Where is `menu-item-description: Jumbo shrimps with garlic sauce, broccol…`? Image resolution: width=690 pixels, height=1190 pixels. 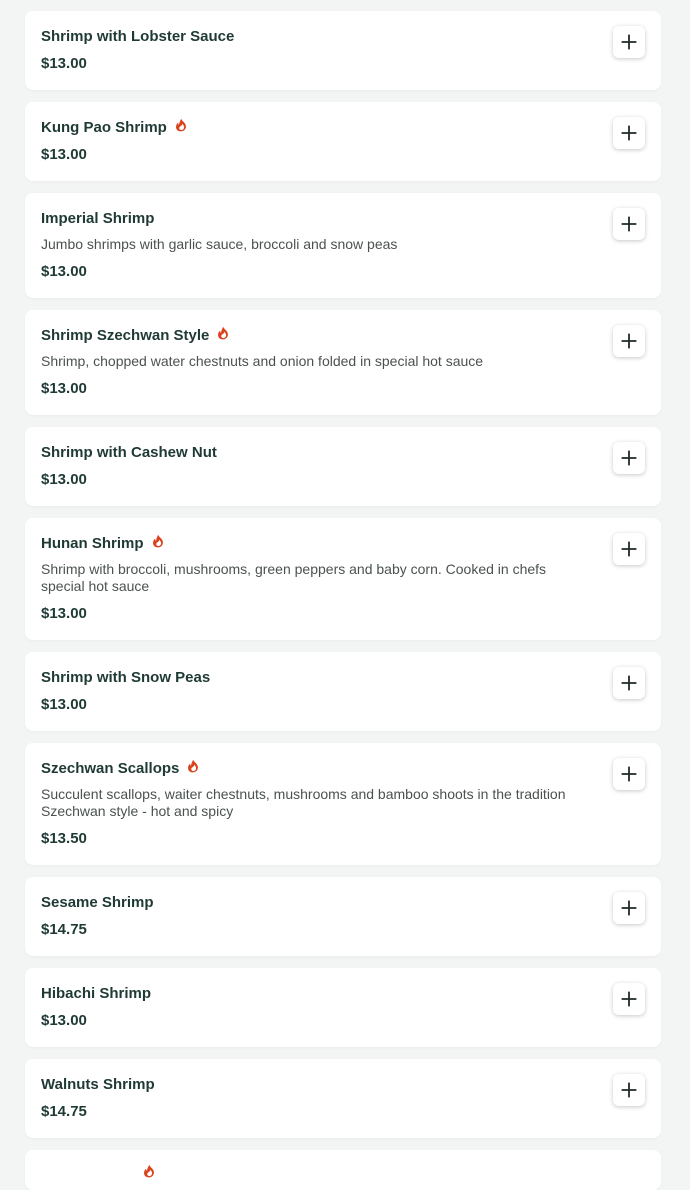 menu-item-description: Jumbo shrimps with garlic sauce, broccol… is located at coordinates (219, 244).